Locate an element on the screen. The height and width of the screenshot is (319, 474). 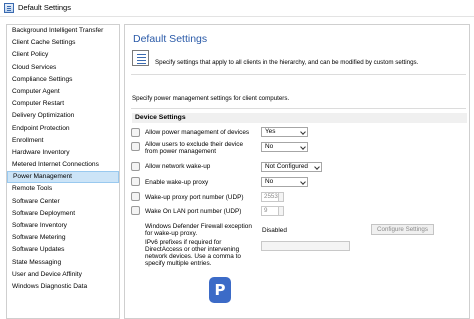
sidebar-item-computer-restart: Computer Restart is located at coordinates (63, 104).